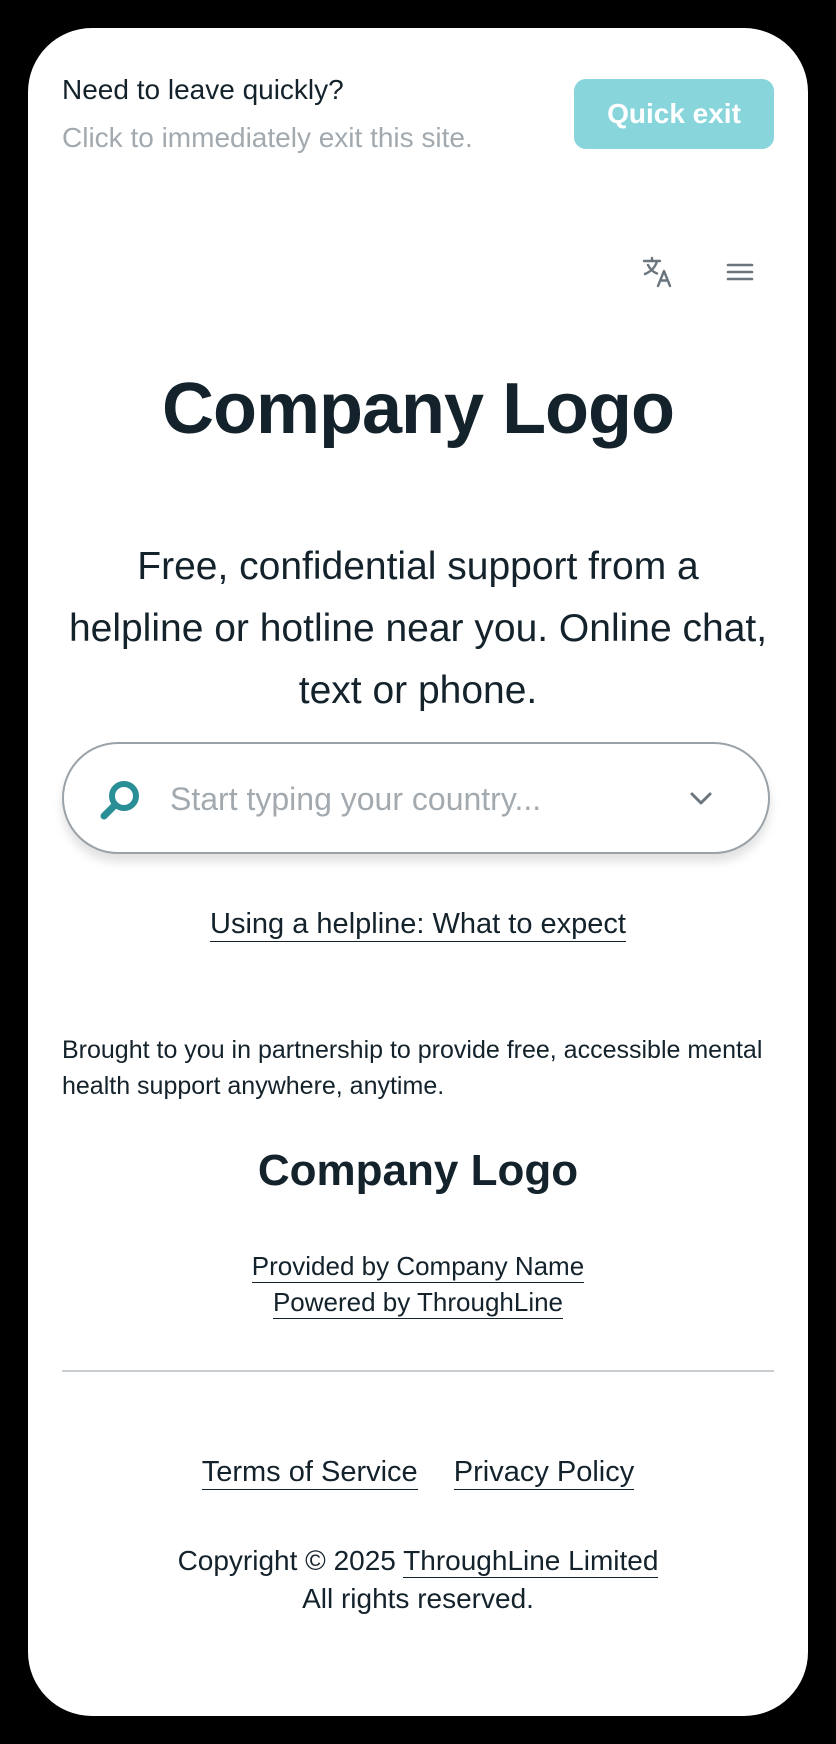  What do you see at coordinates (418, 409) in the screenshot?
I see `company-logo: Company Logo` at bounding box center [418, 409].